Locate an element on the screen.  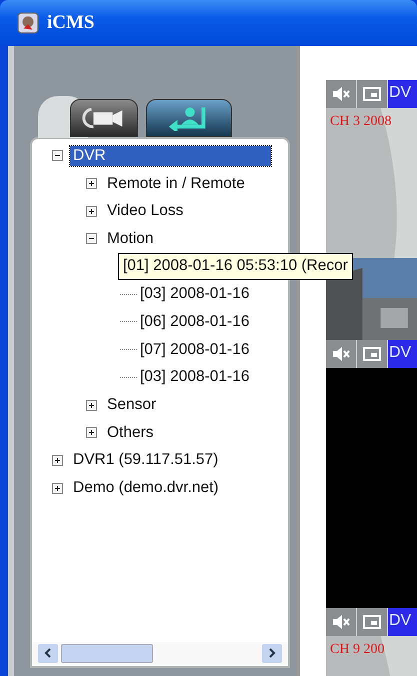
channel-caption: CH 9 200 is located at coordinates (357, 650).